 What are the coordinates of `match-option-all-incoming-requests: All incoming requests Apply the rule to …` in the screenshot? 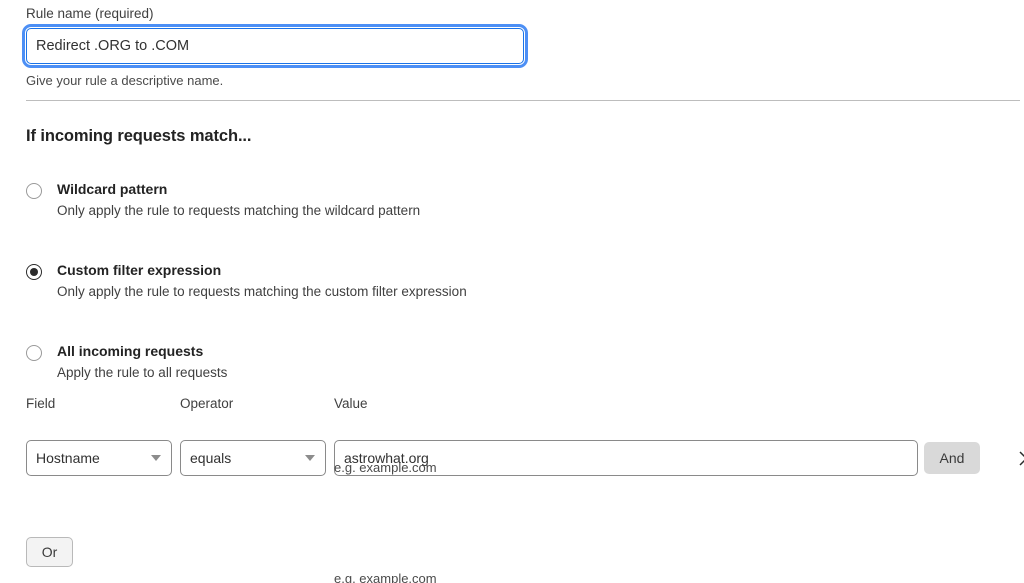 It's located at (376, 362).